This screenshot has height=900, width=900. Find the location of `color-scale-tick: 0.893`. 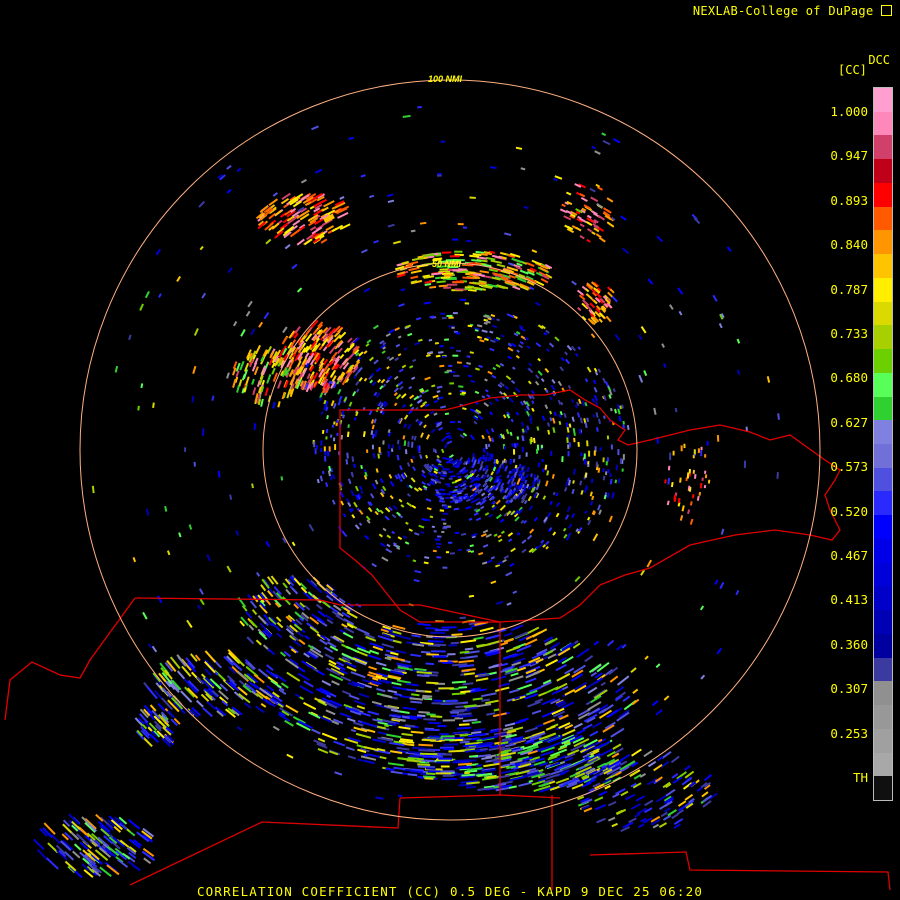

color-scale-tick: 0.893 is located at coordinates (849, 200).